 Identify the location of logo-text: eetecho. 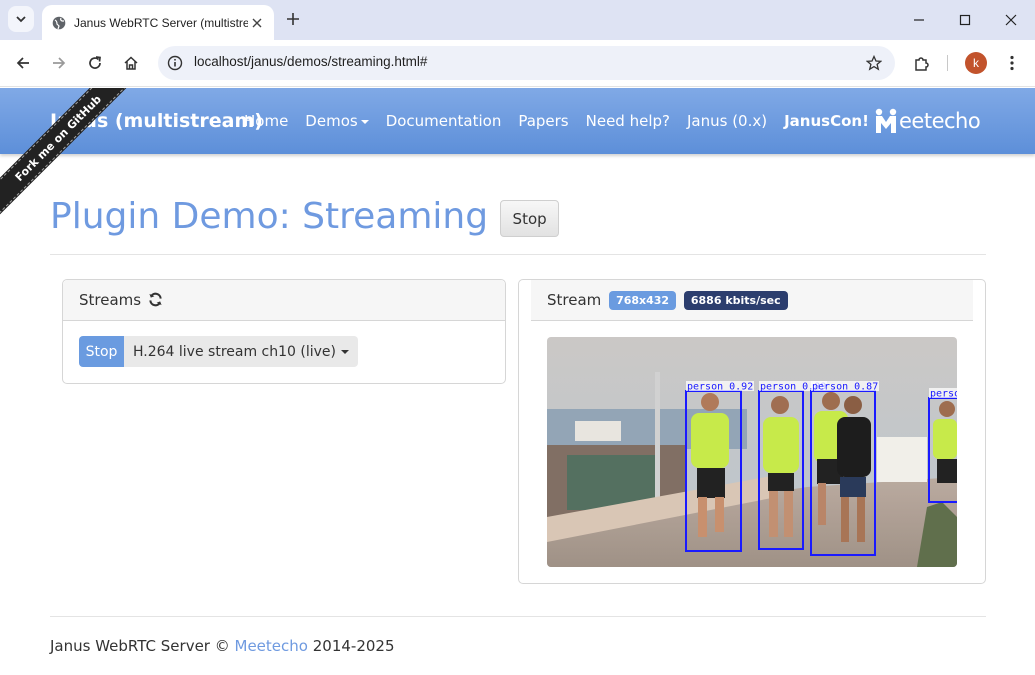
(940, 121).